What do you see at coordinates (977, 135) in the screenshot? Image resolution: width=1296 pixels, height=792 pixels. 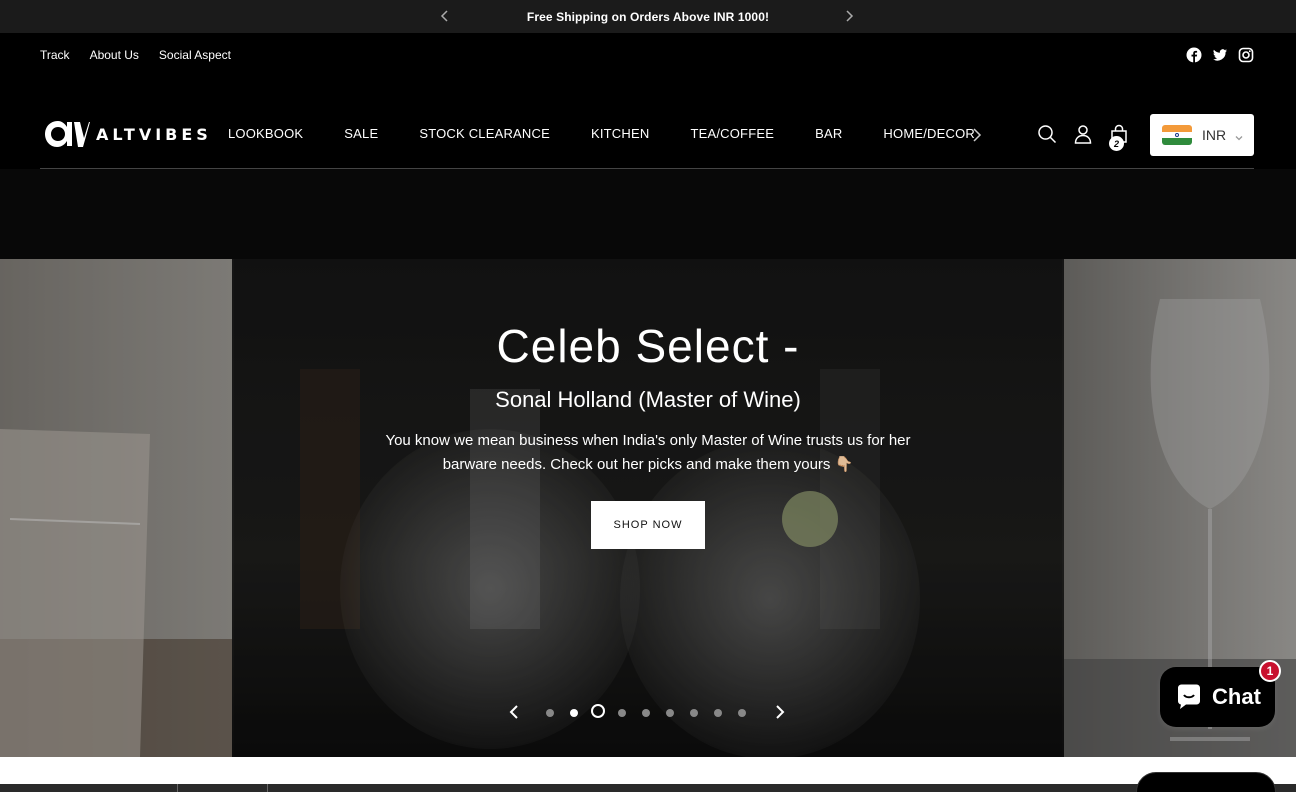 I see `nav-scroll-right-icon` at bounding box center [977, 135].